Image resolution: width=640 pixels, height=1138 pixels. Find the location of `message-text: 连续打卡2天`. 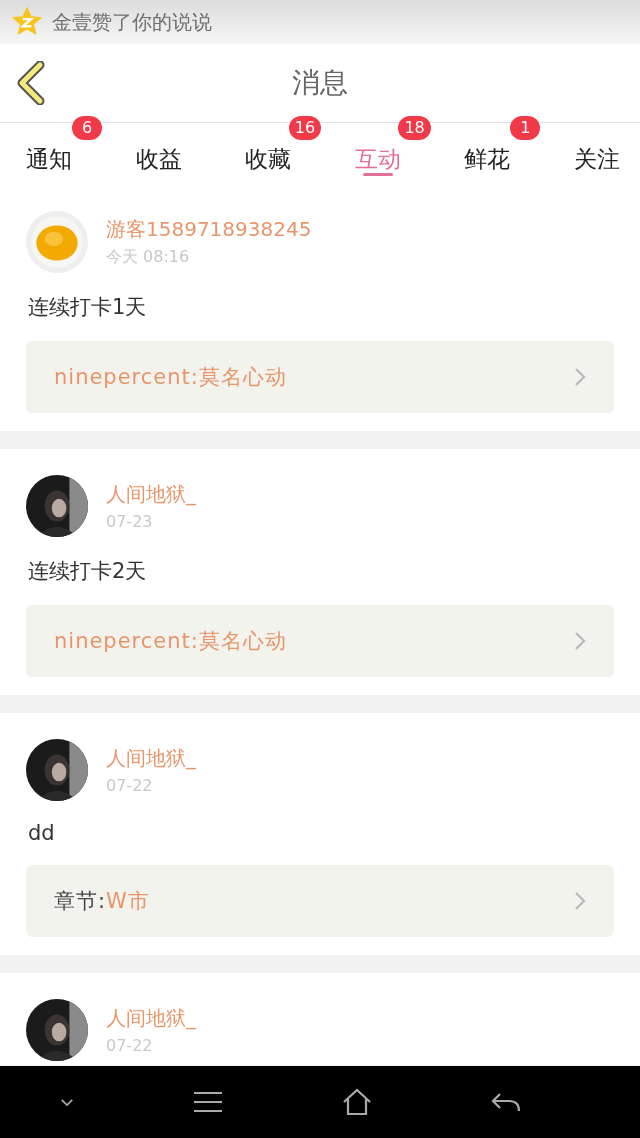

message-text: 连续打卡2天 is located at coordinates (88, 571).